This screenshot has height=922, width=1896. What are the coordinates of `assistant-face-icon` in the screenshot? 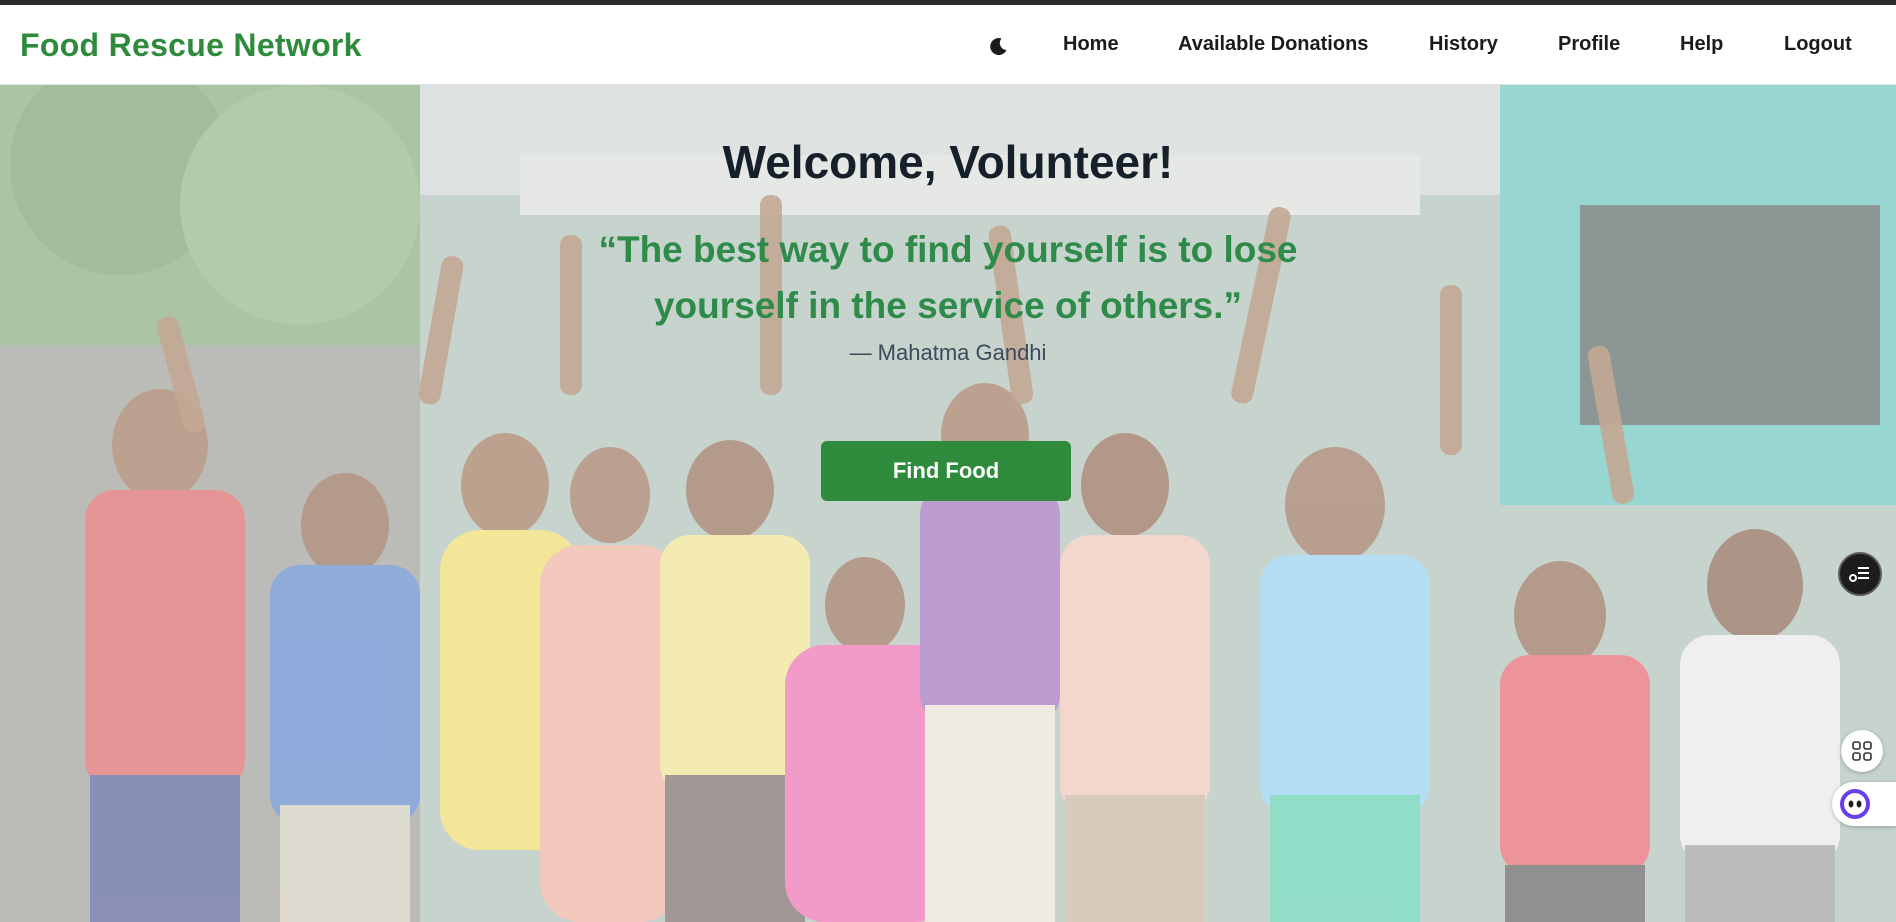 It's located at (1864, 804).